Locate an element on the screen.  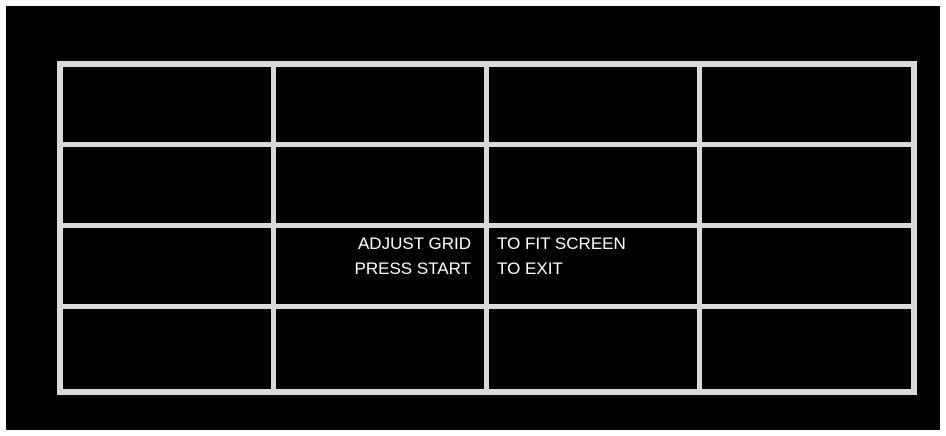
instruction-to-exit: TO EXIT is located at coordinates (530, 268).